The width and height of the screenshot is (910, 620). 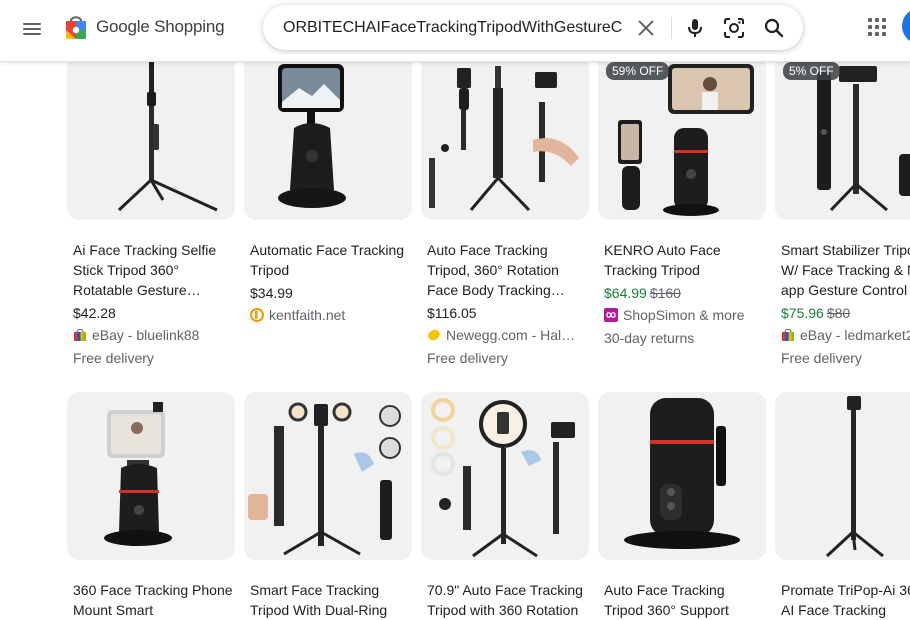 I want to click on google-apps-icon, so click(x=877, y=27).